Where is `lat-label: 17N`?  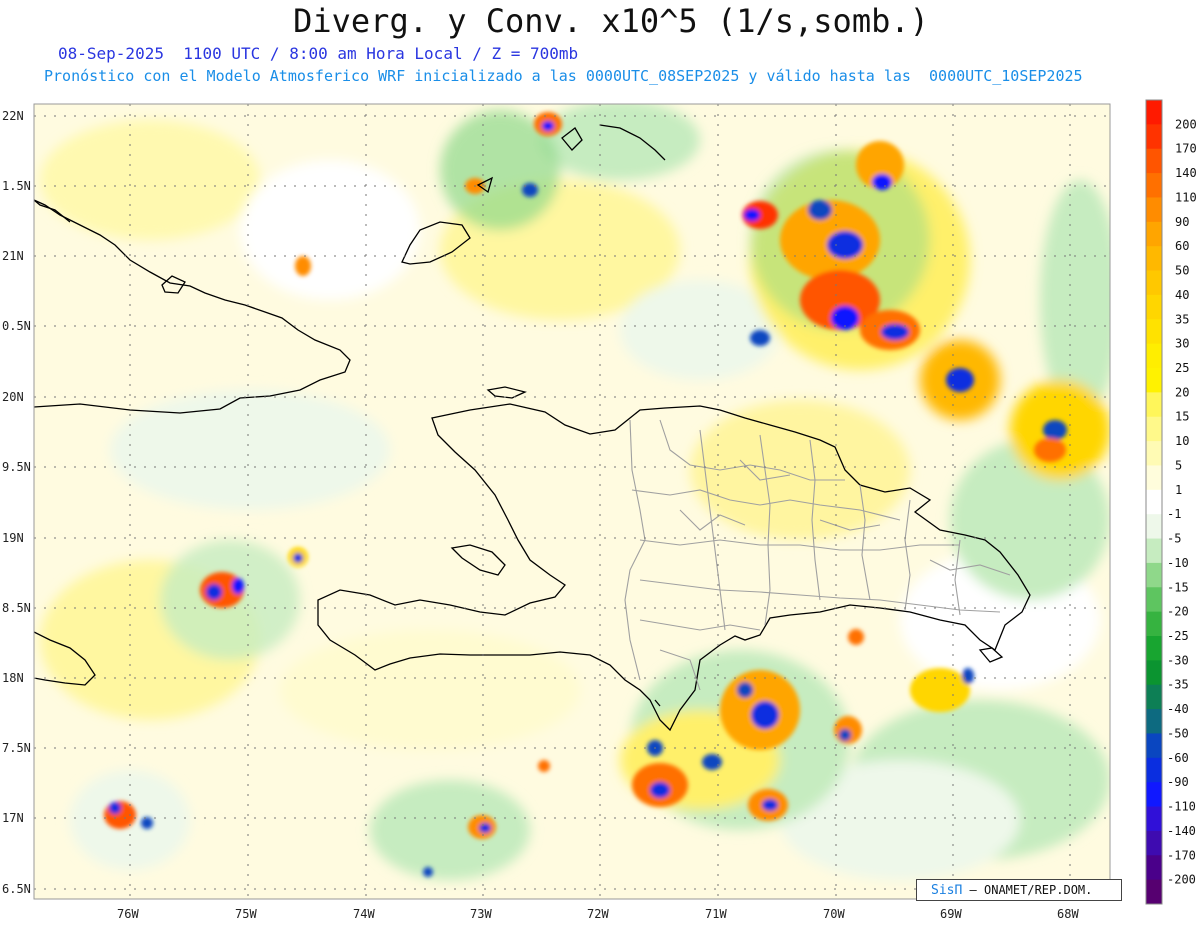 lat-label: 17N is located at coordinates (13, 818).